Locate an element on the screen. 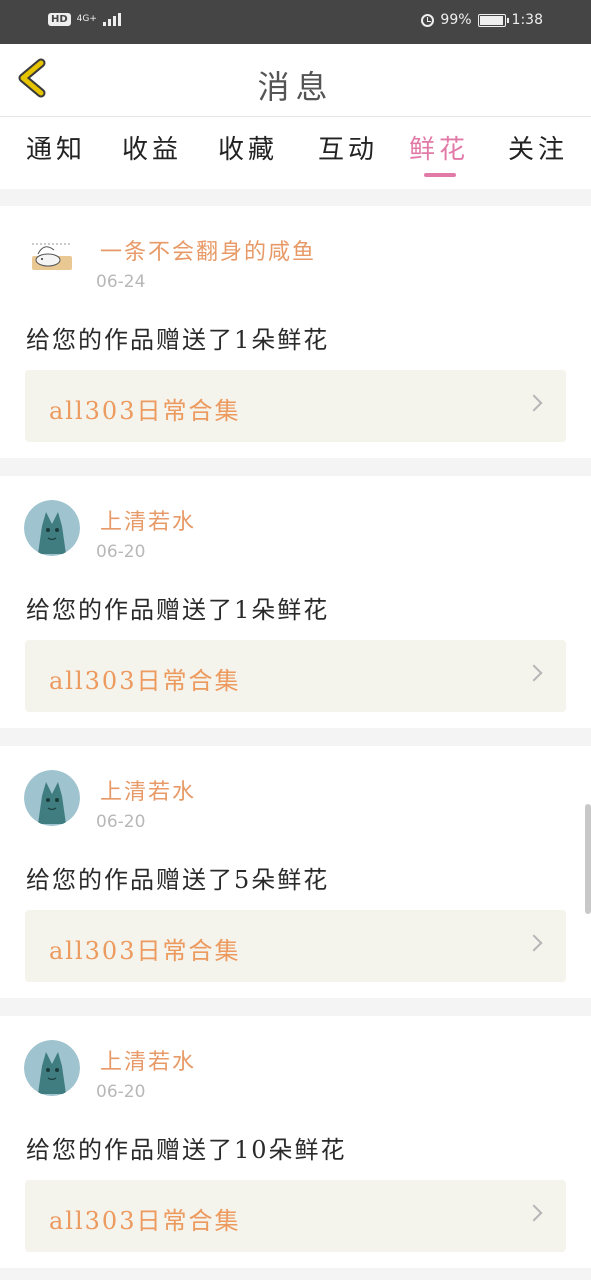 The width and height of the screenshot is (591, 1280). tab-flowers: 鲜花 is located at coordinates (439, 147).